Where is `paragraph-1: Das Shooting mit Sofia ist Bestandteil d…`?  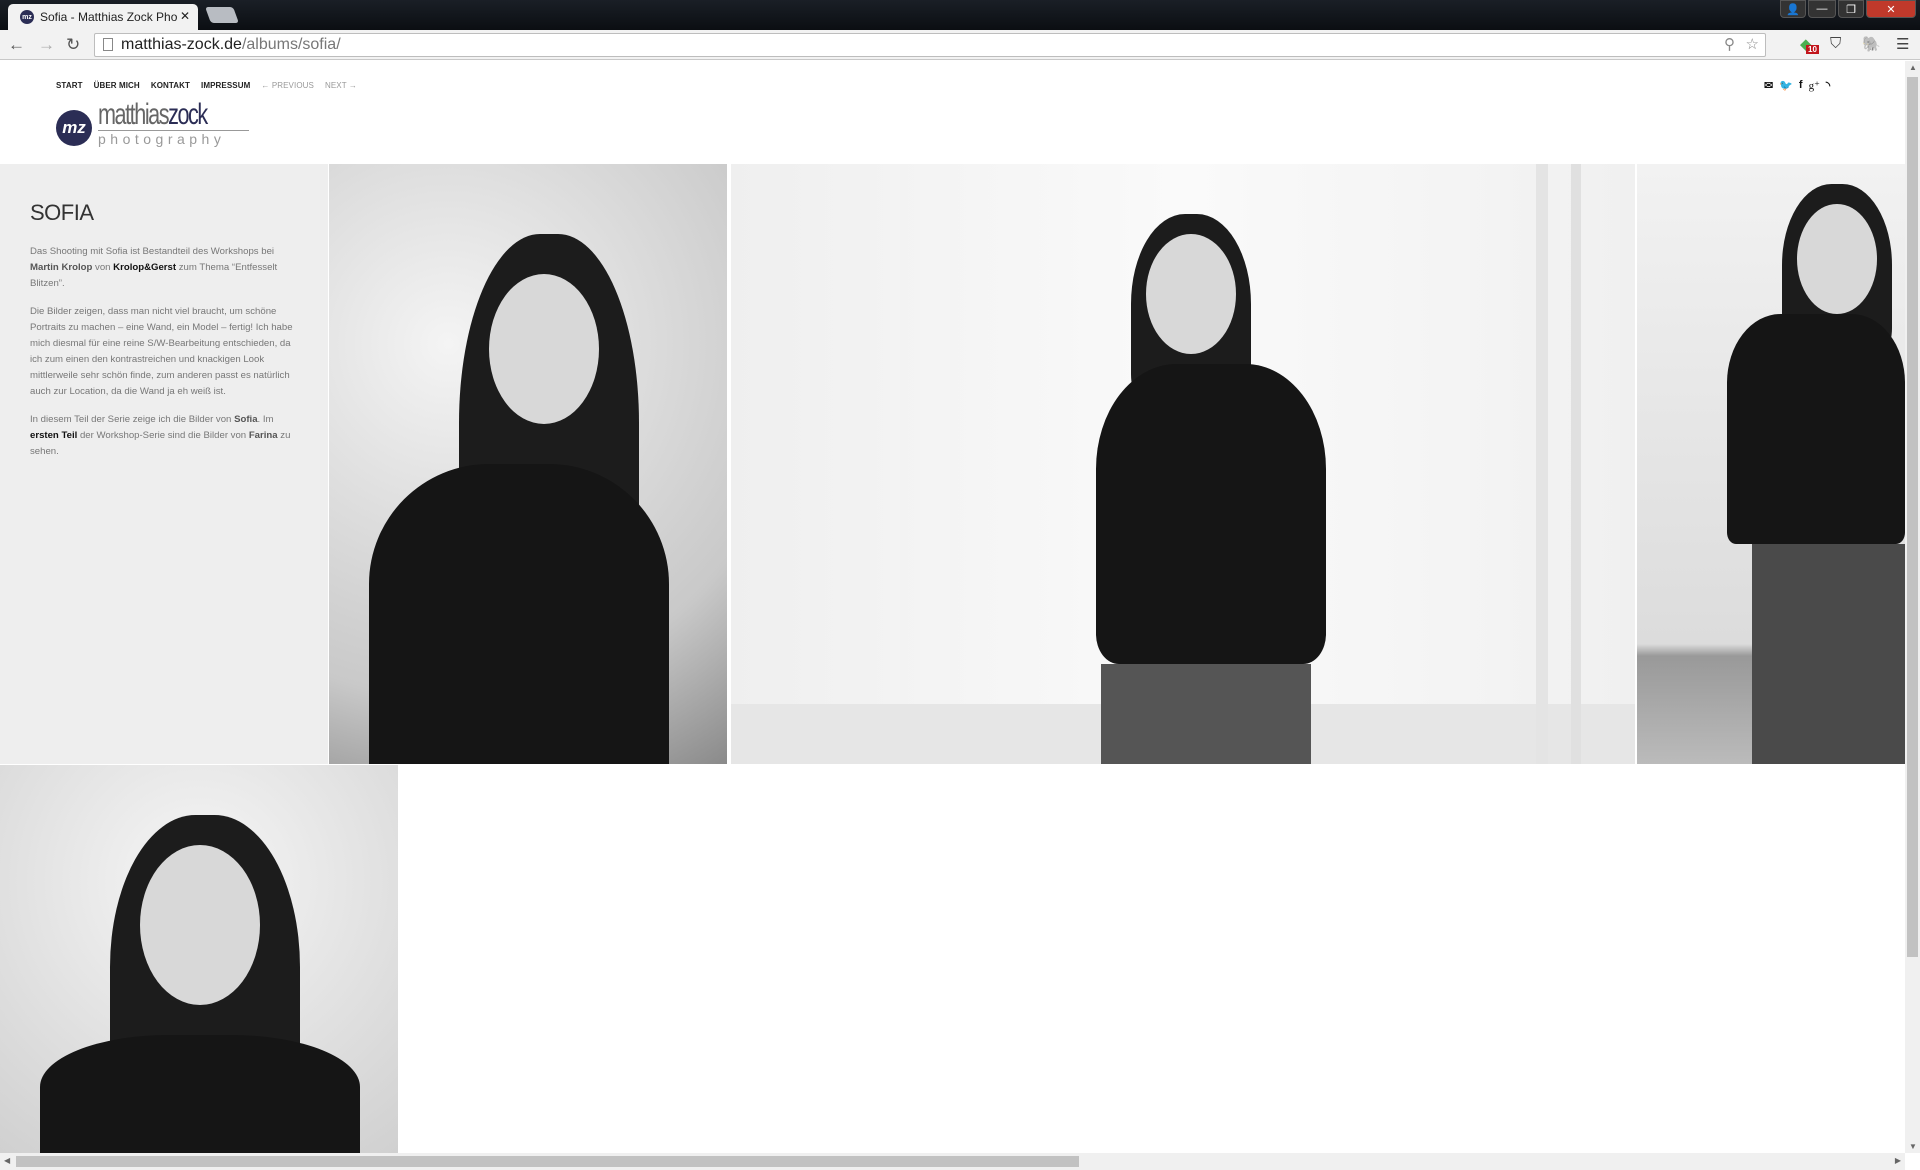 paragraph-1: Das Shooting mit Sofia ist Bestandteil d… is located at coordinates (154, 267).